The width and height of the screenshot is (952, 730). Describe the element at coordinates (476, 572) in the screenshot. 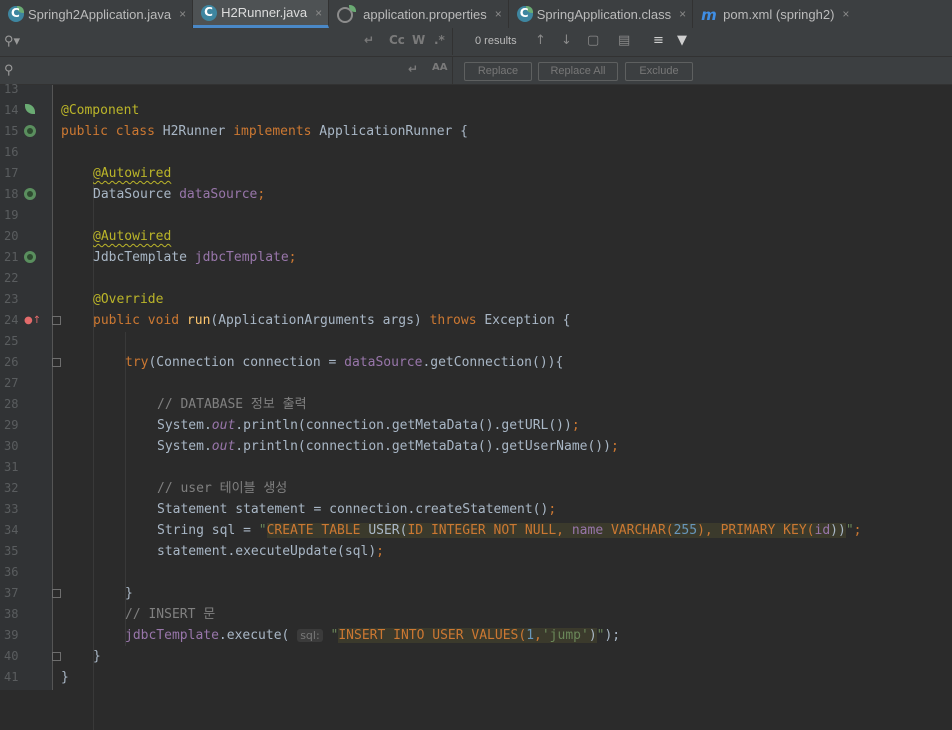

I see `code-line: 36` at that location.